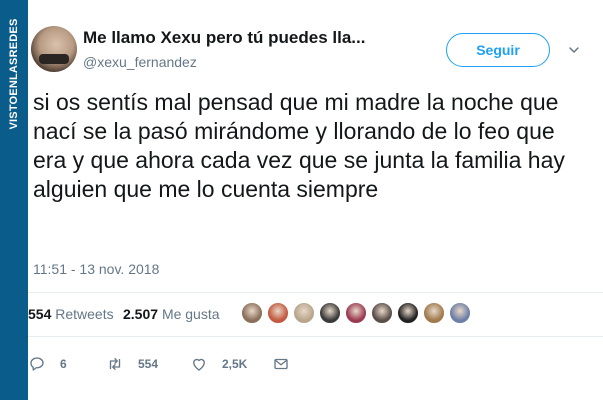 Image resolution: width=603 pixels, height=400 pixels. I want to click on likes-stat: 2.507 Me gusta, so click(171, 314).